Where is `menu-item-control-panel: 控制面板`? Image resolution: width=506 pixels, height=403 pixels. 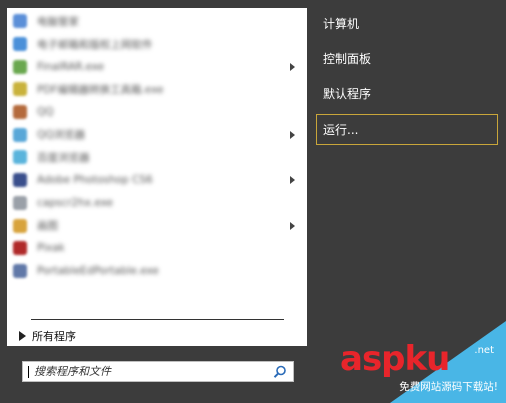
menu-item-control-panel: 控制面板 is located at coordinates (407, 58).